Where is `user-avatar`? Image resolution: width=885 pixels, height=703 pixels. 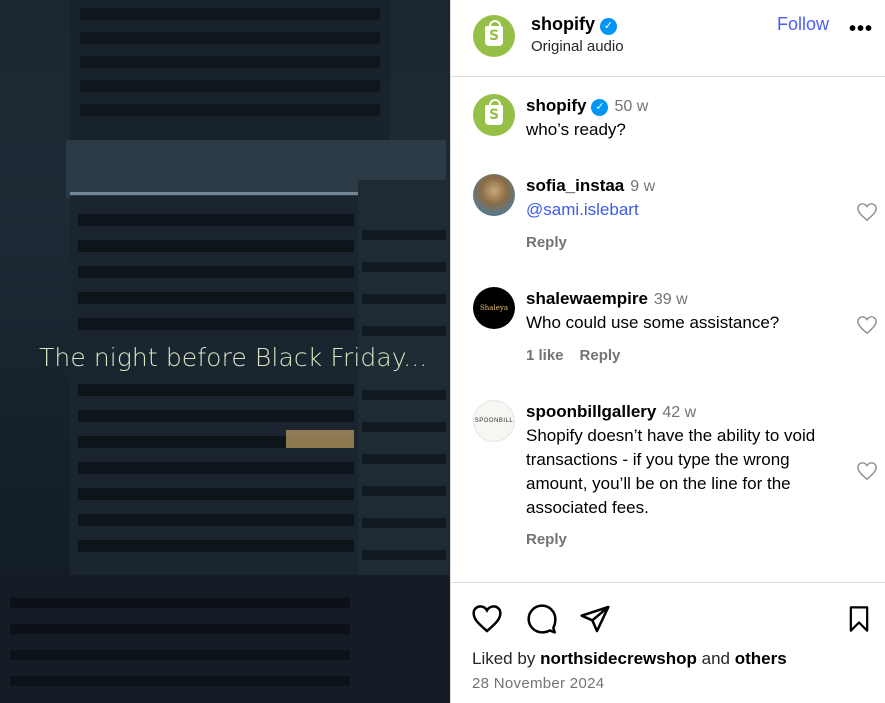 user-avatar is located at coordinates (494, 195).